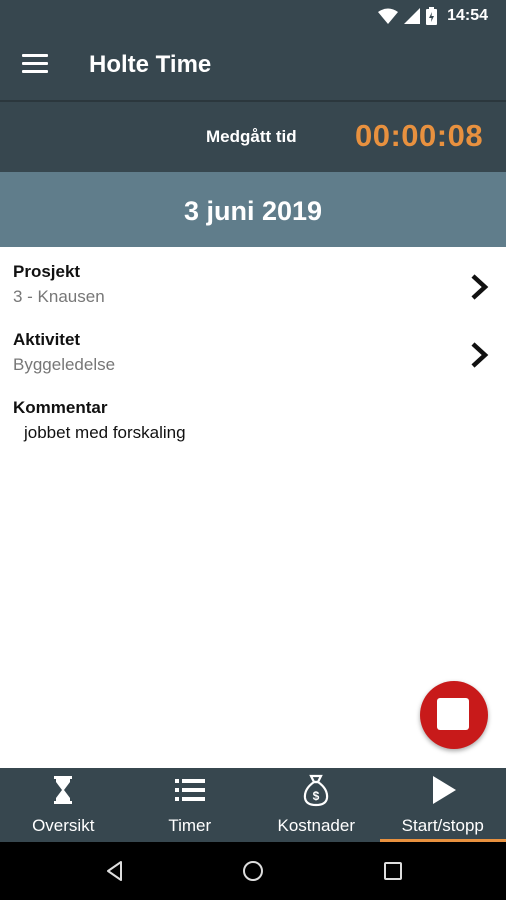 The width and height of the screenshot is (506, 900). Describe the element at coordinates (444, 790) in the screenshot. I see `play-icon` at that location.